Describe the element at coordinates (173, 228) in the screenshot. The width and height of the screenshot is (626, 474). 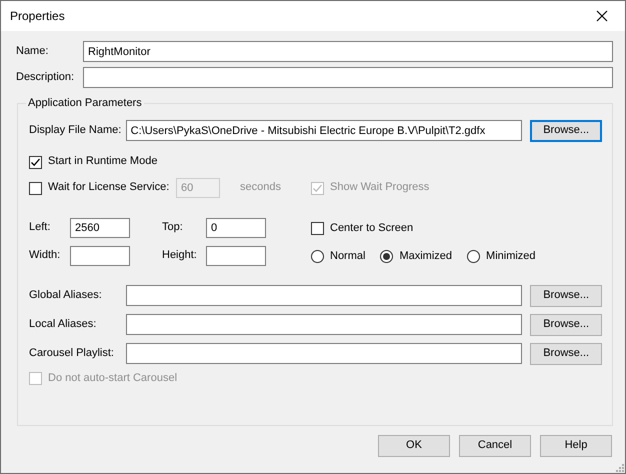
I see `field-label: Top:` at that location.